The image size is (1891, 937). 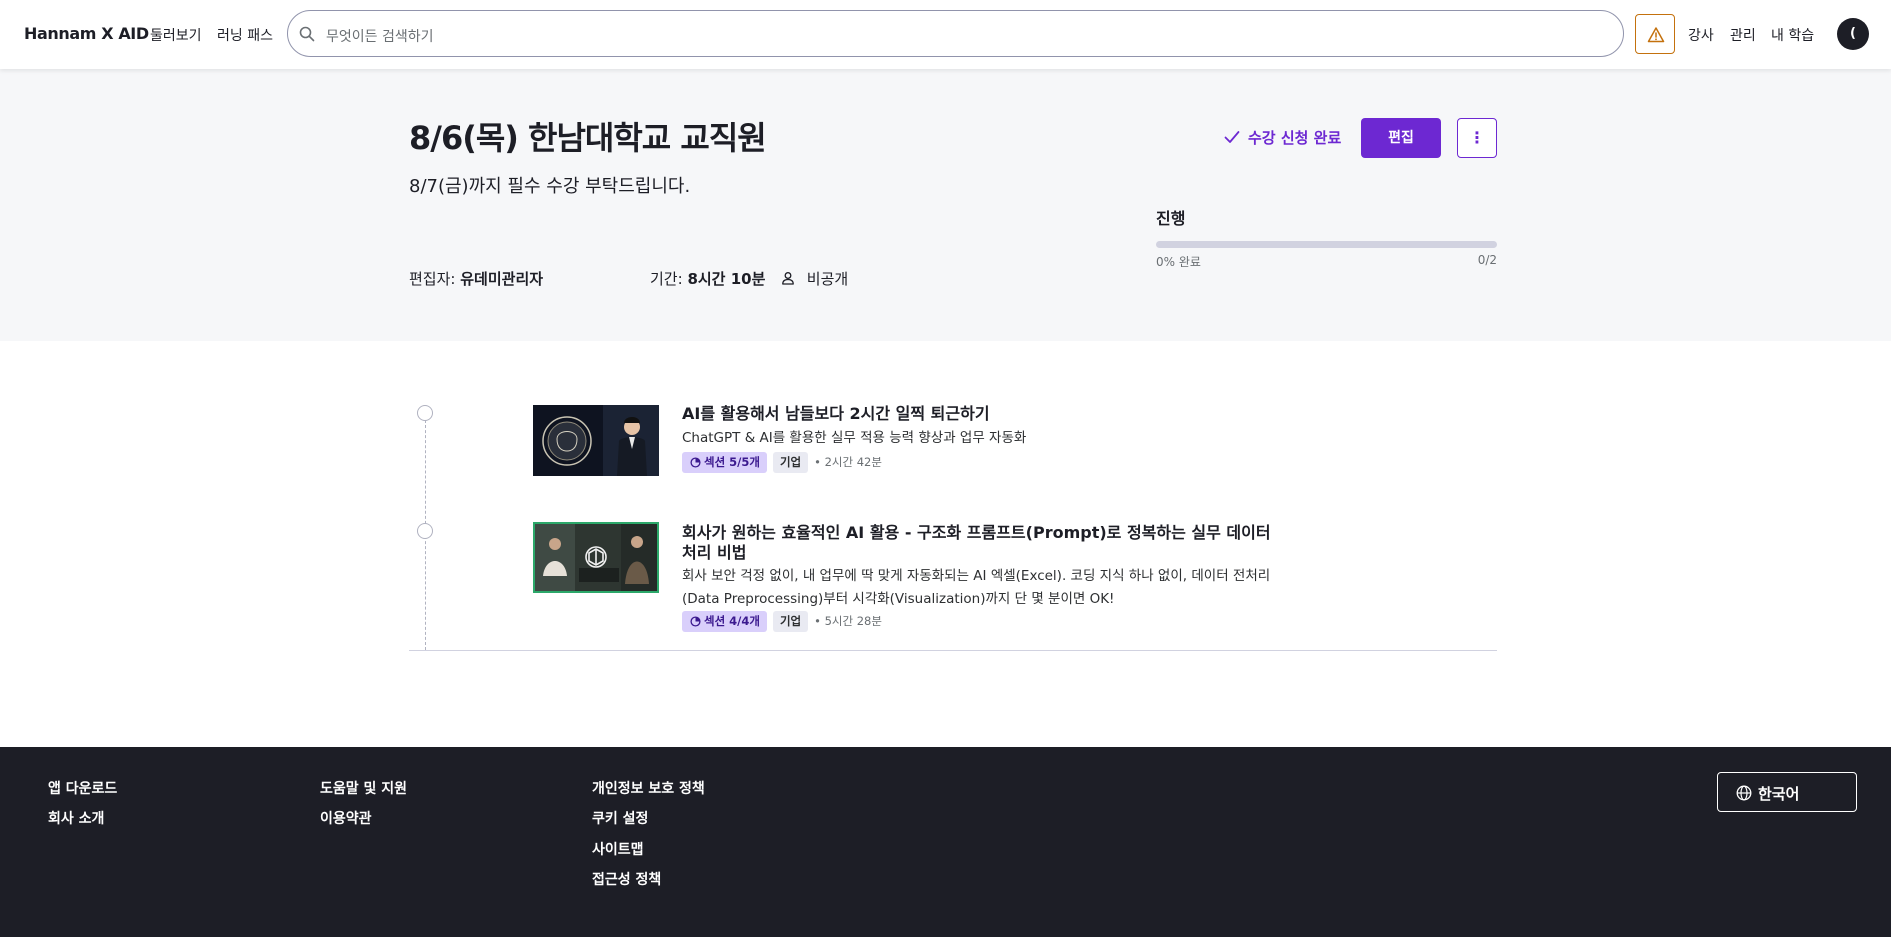 What do you see at coordinates (363, 788) in the screenshot?
I see `footer-link-help: 도움말 및 지원` at bounding box center [363, 788].